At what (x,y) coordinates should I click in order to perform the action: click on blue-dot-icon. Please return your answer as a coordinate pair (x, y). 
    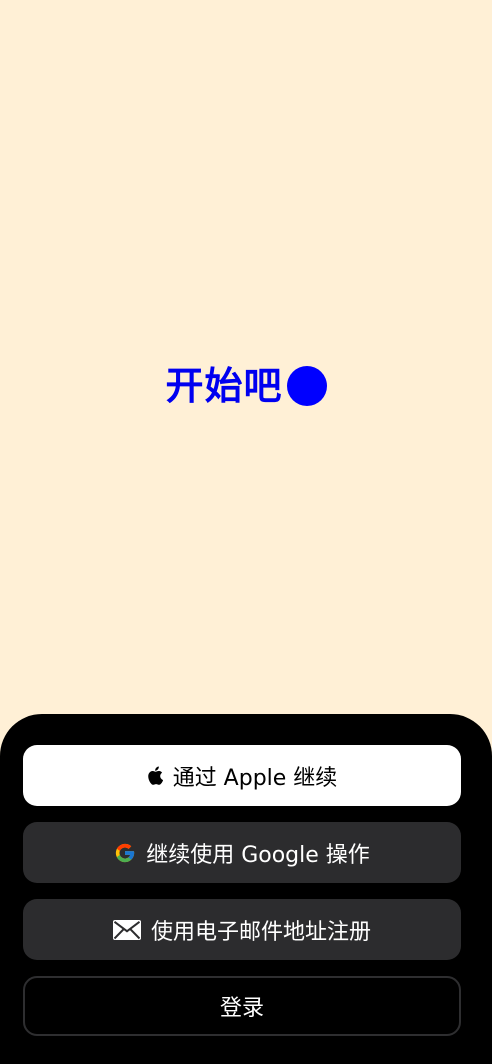
    Looking at the image, I should click on (306, 386).